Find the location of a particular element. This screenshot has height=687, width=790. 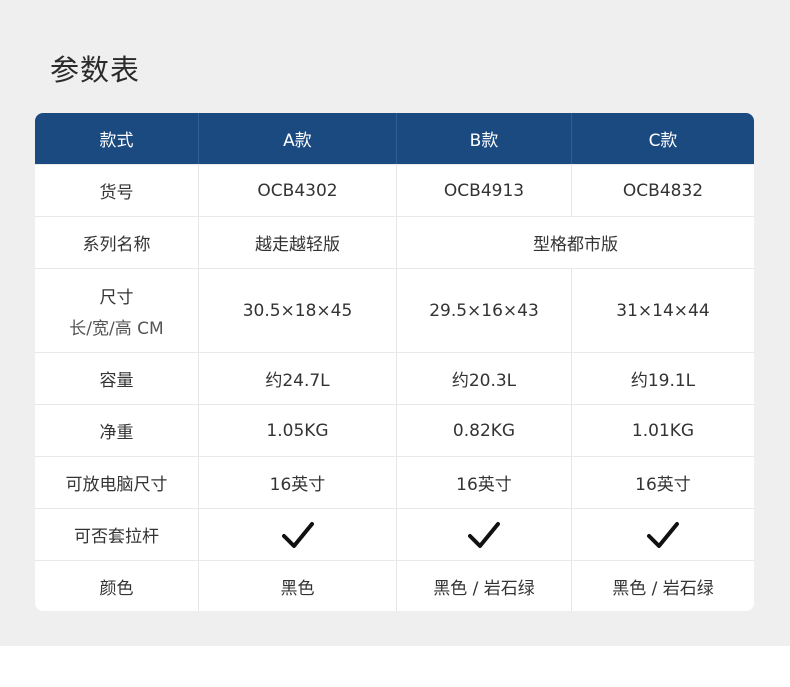

weight-a: 1.05KG is located at coordinates (297, 430).